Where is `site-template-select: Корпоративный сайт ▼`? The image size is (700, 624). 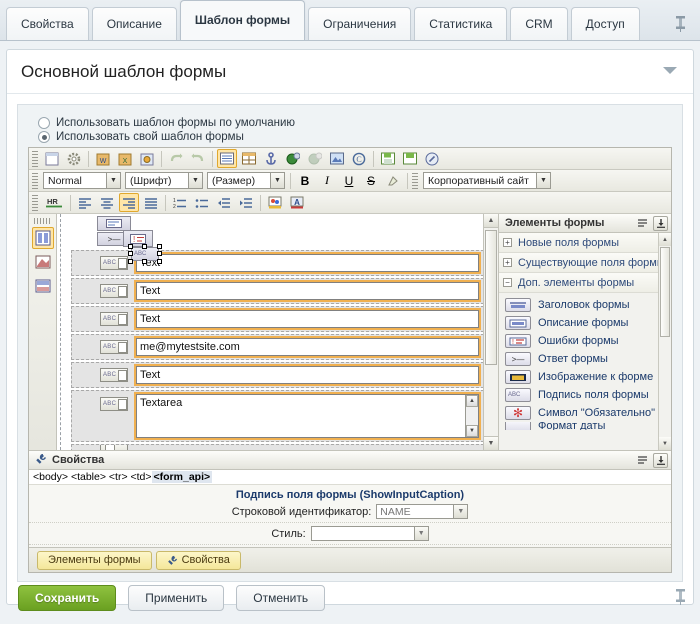
site-template-select: Корпоративный сайт ▼ is located at coordinates (487, 180).